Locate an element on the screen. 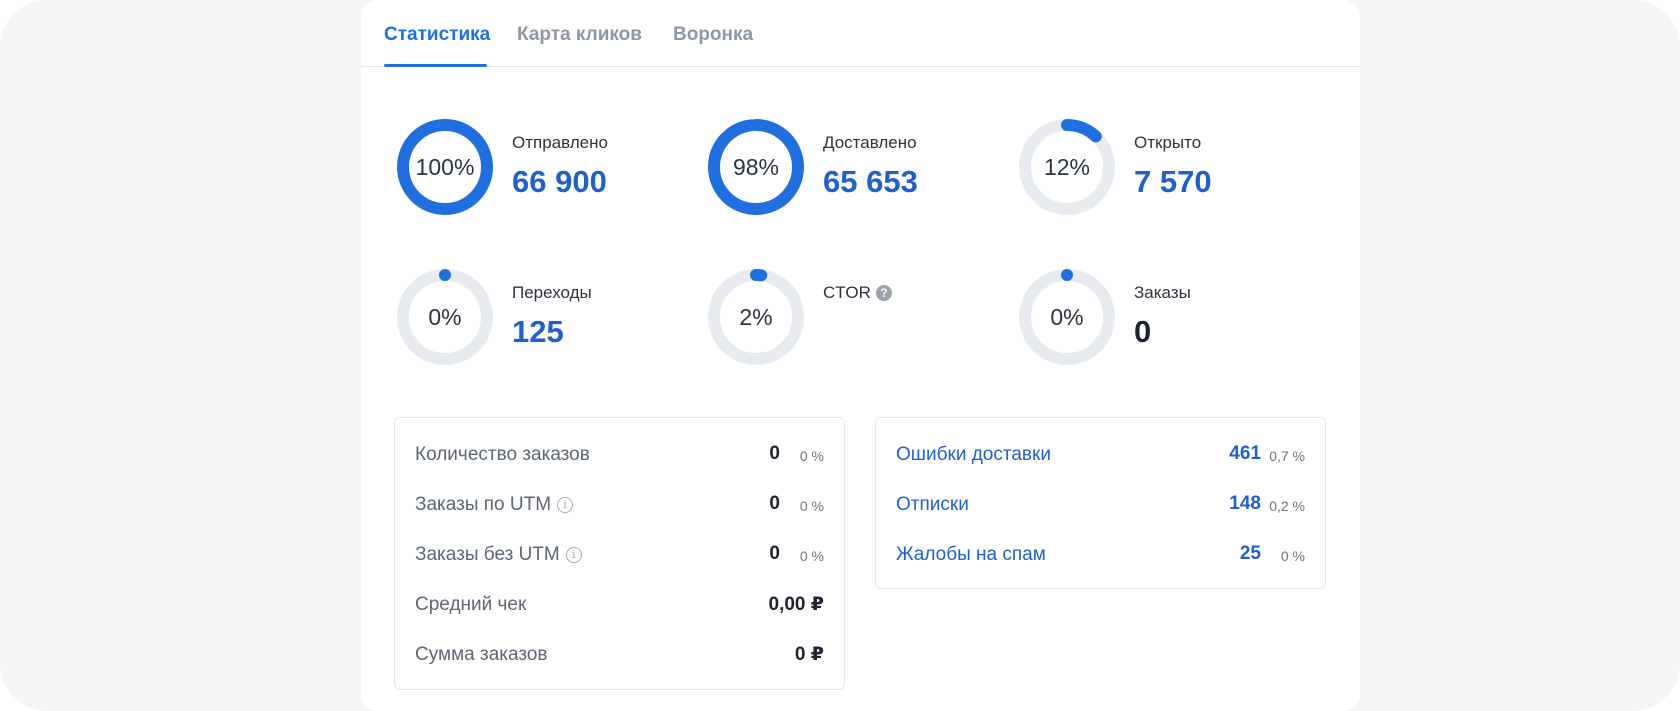 This screenshot has width=1680, height=711. metric-sent: 100% Отправлено 66 900 is located at coordinates (544, 167).